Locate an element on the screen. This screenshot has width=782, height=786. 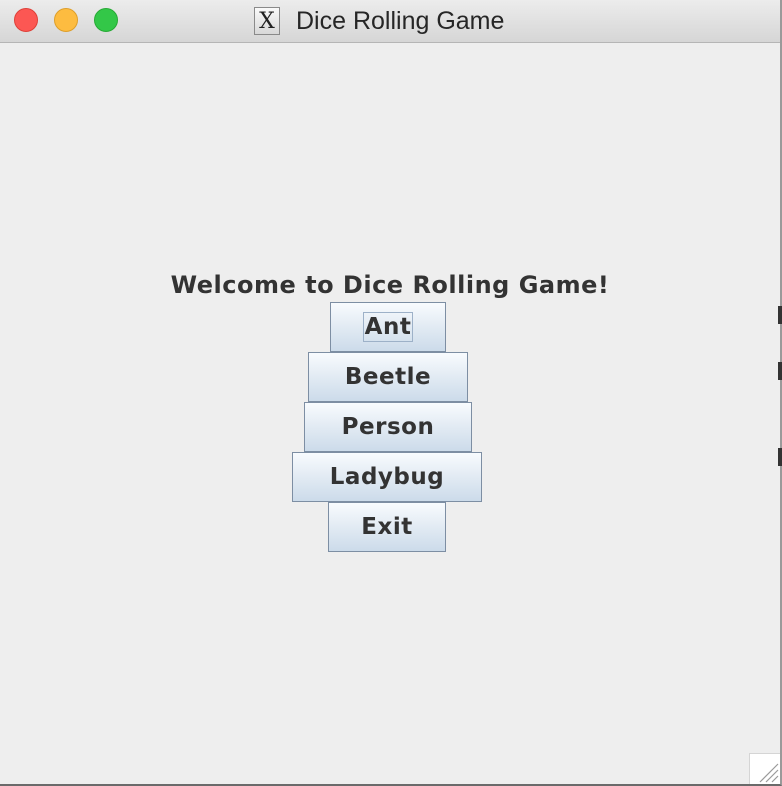
ant-button-label: Ant is located at coordinates (388, 327).